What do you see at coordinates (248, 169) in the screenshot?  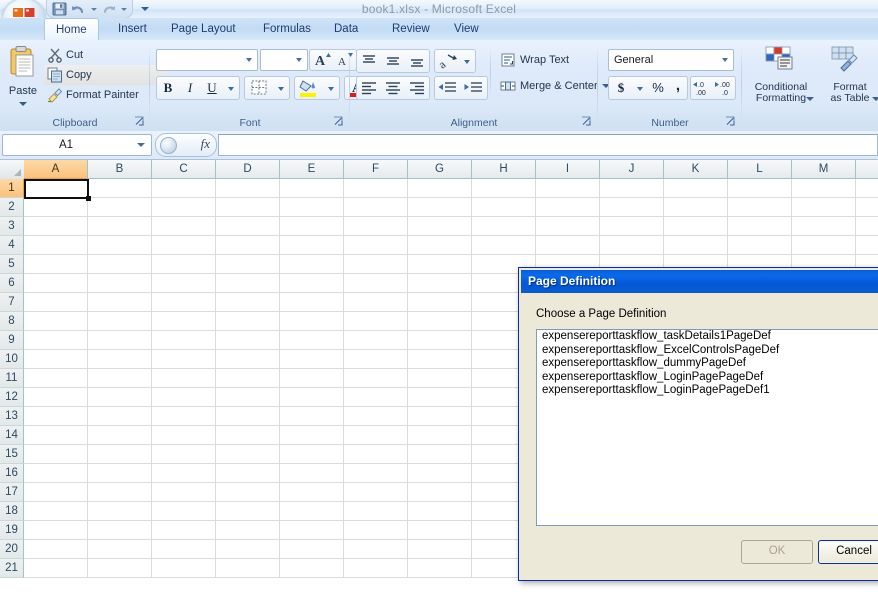 I see `column-header-d: D` at bounding box center [248, 169].